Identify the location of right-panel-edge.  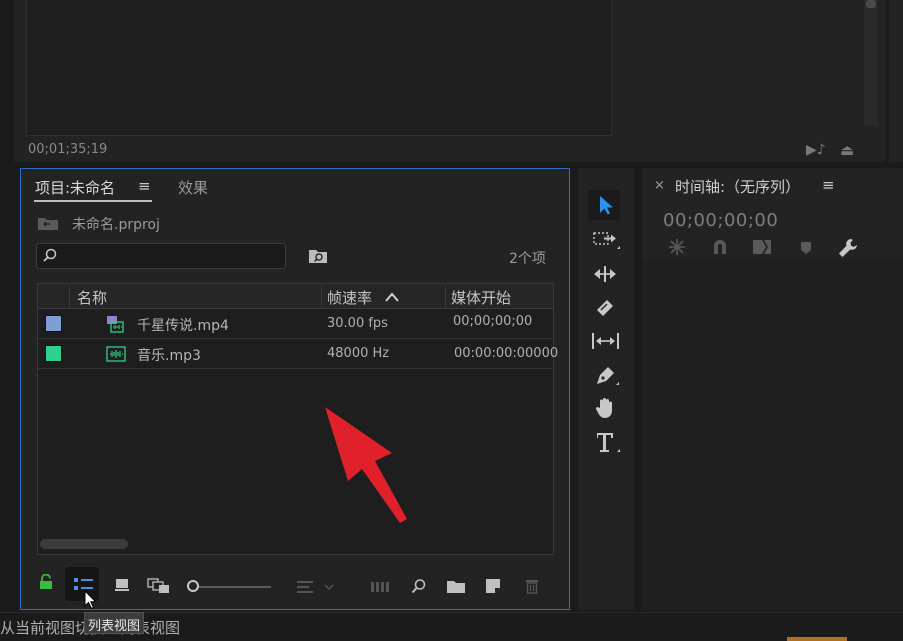
(896, 81).